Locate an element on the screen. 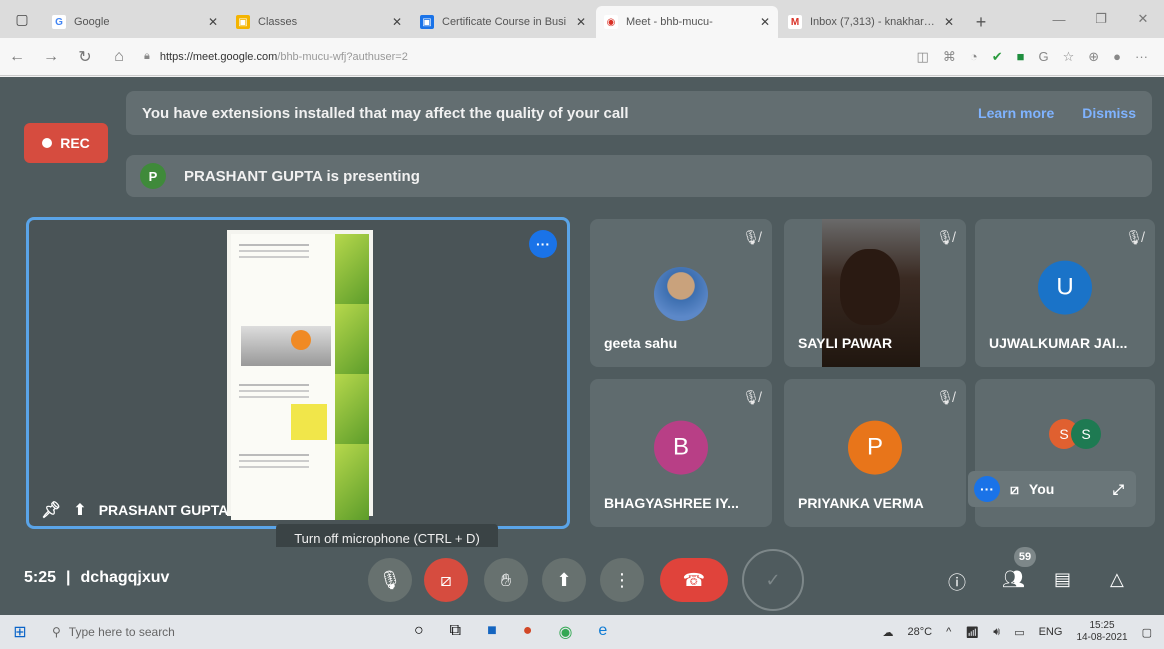 The image size is (1164, 649). restore-icon: ❐ is located at coordinates (1101, 19).